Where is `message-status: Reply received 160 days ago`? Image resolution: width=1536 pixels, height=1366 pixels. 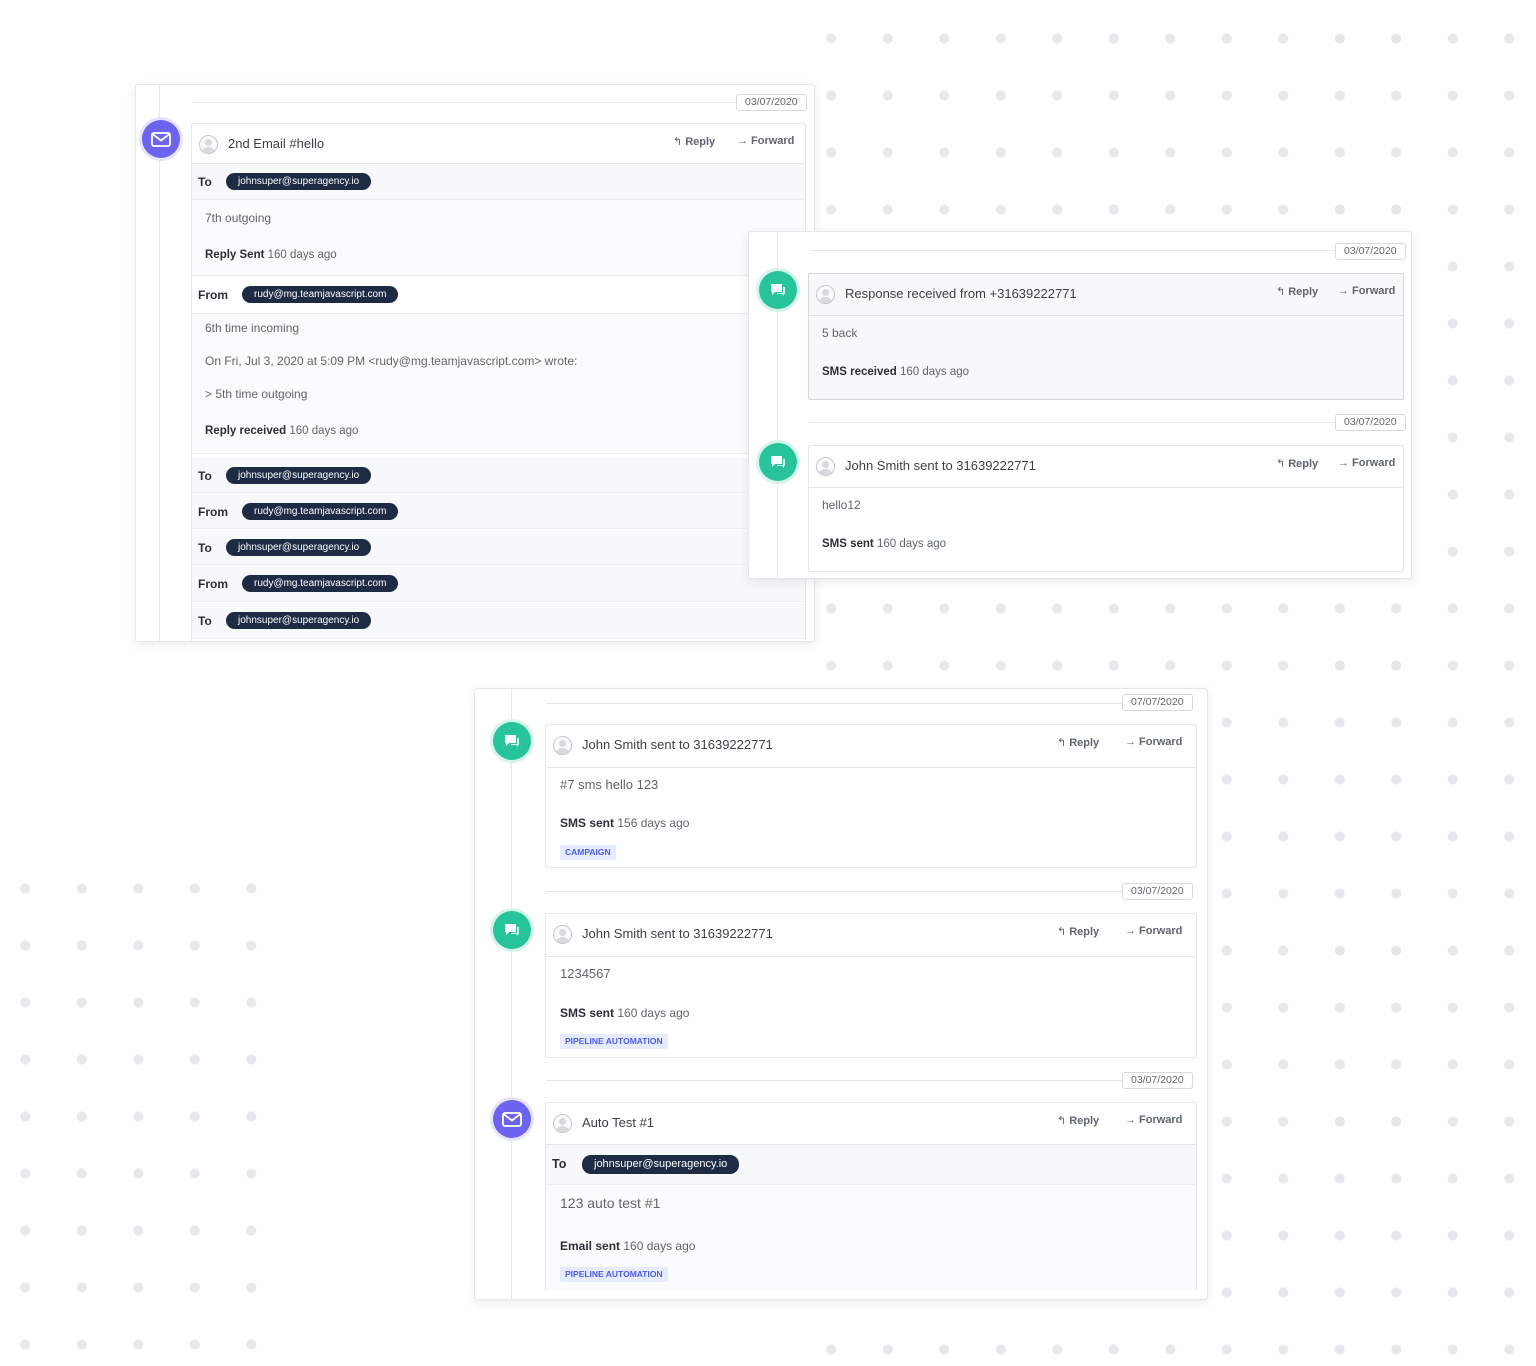 message-status: Reply received 160 days ago is located at coordinates (282, 431).